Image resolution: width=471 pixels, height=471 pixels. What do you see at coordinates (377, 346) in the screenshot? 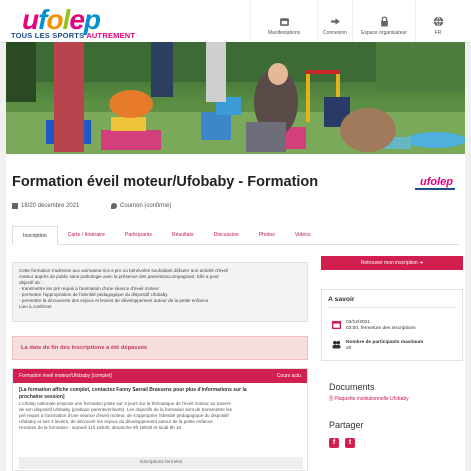
I see `max-participants-row: Nombre de participants maximum 20` at bounding box center [377, 346].